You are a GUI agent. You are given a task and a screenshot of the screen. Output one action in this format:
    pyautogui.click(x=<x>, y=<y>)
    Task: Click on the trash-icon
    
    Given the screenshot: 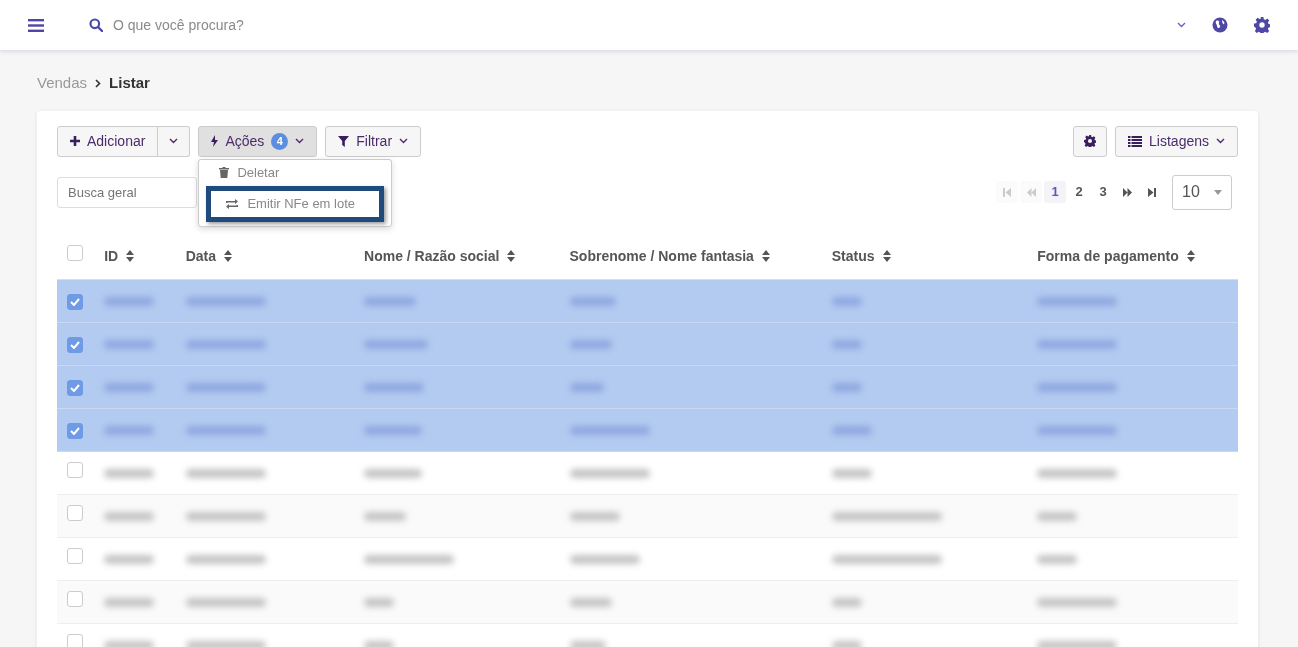 What is the action you would take?
    pyautogui.click(x=224, y=172)
    